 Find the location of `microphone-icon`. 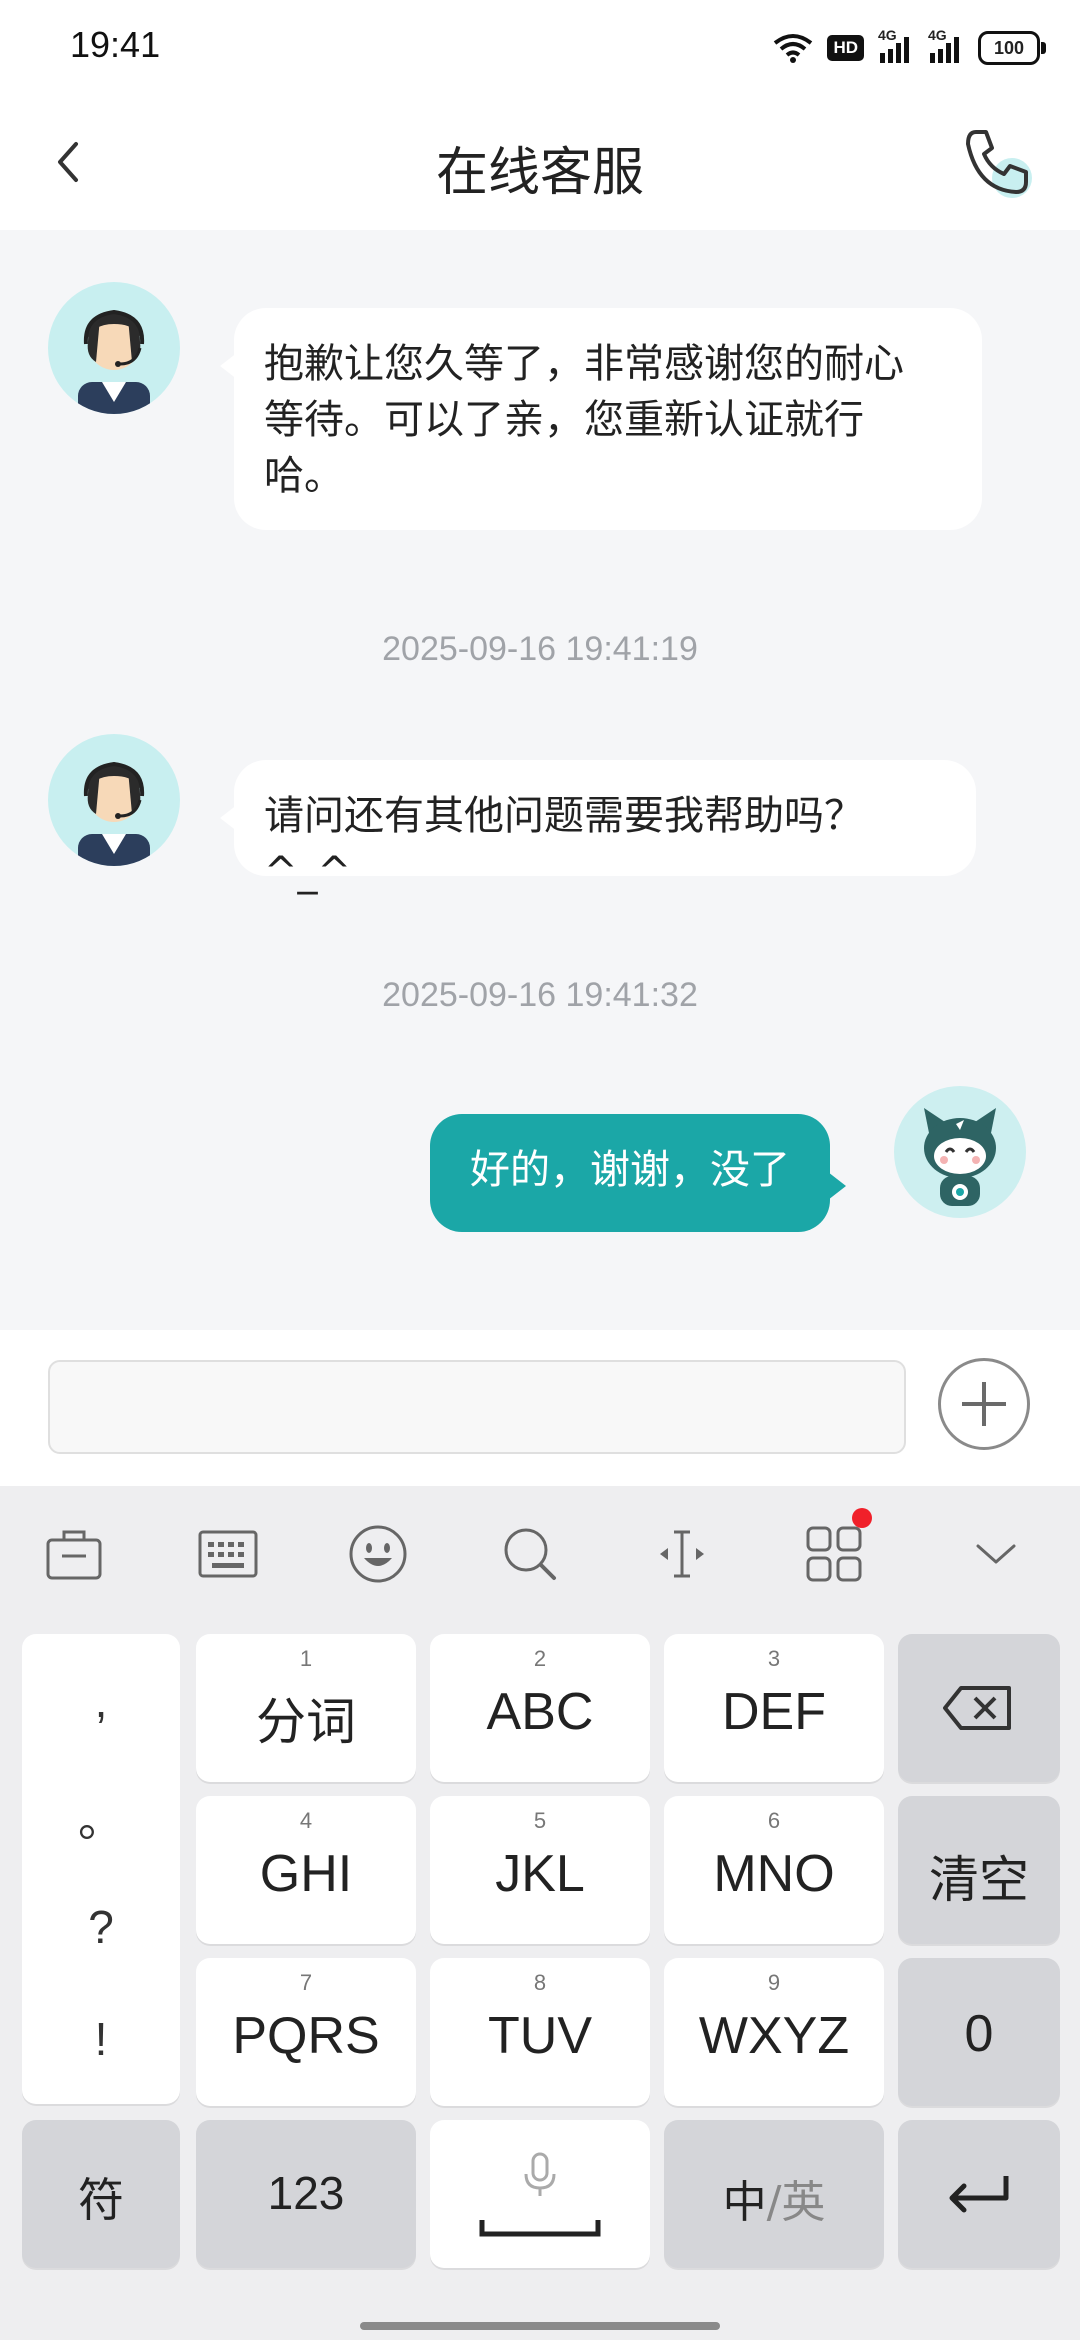

microphone-icon is located at coordinates (540, 2174).